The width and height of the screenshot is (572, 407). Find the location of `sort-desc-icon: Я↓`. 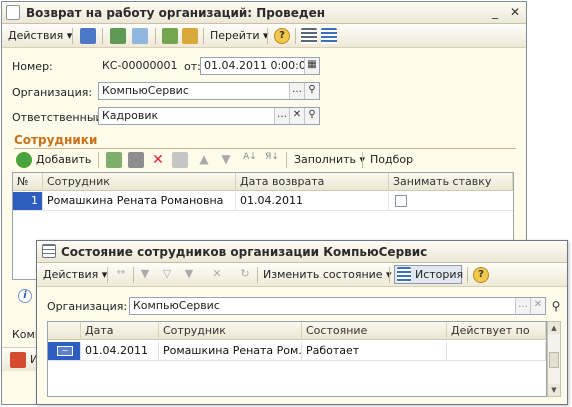

sort-desc-icon: Я↓ is located at coordinates (272, 160).